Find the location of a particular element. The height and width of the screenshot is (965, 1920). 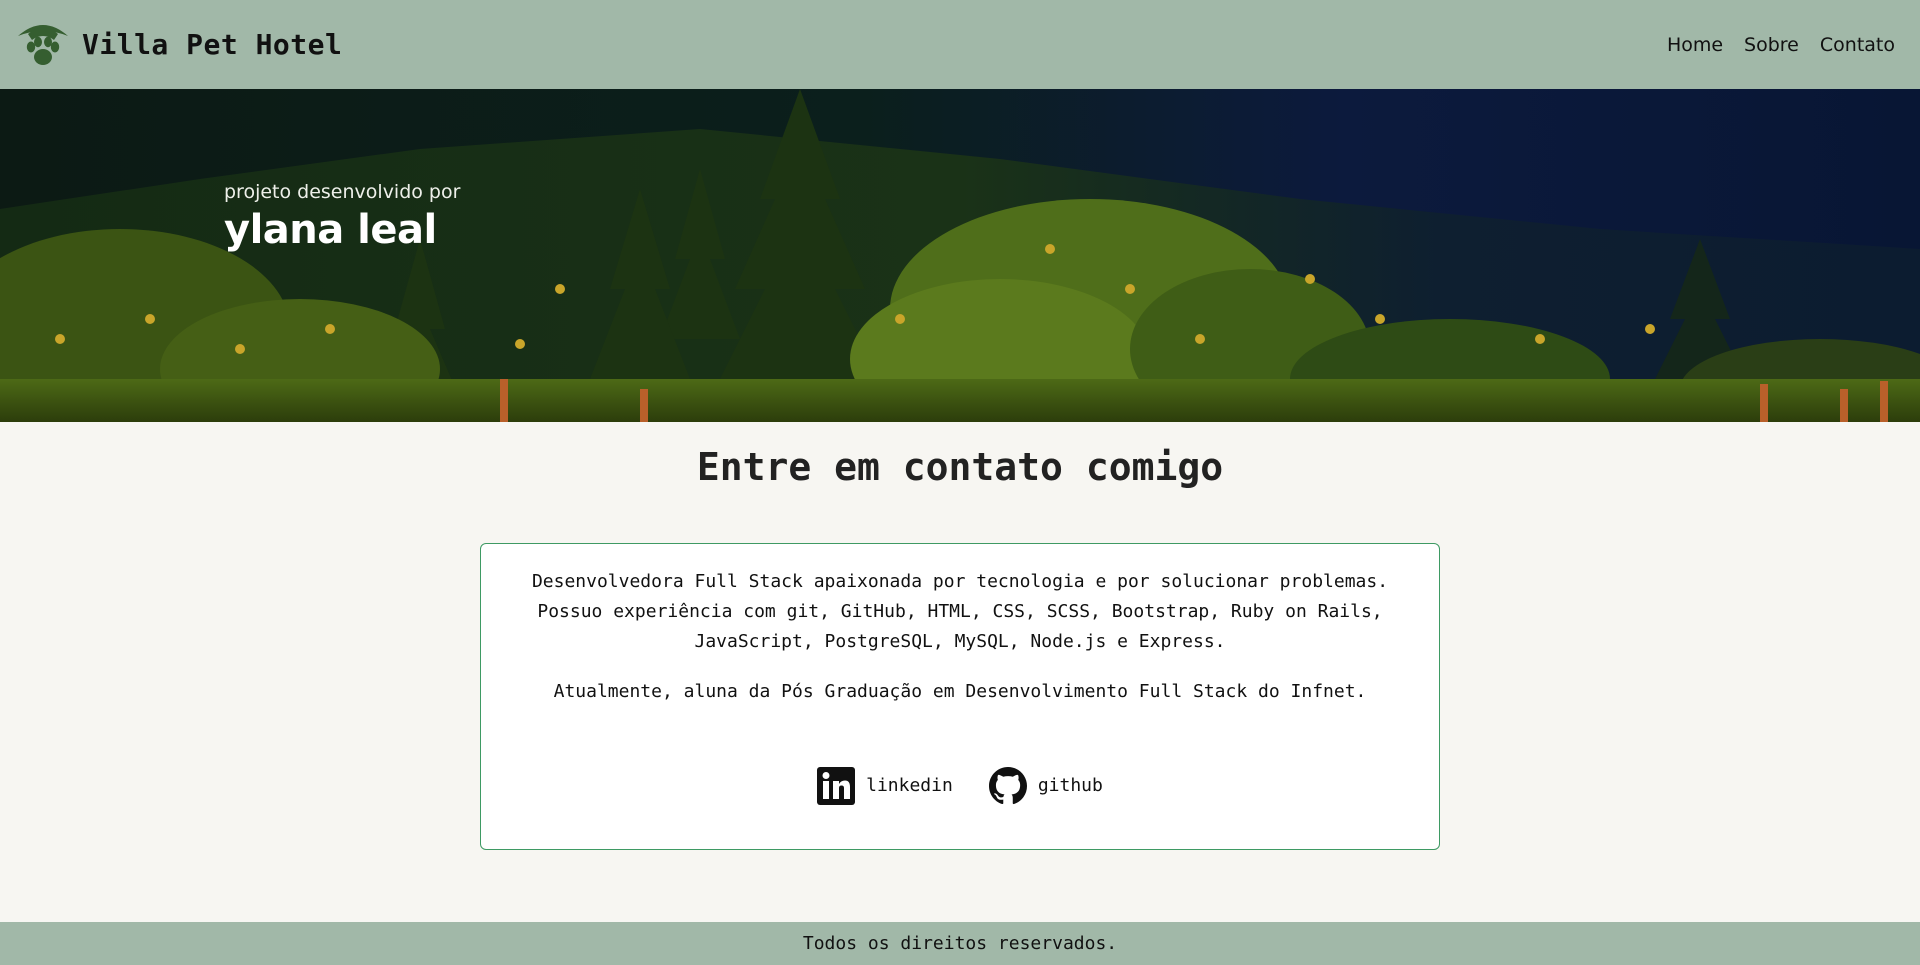

brand-name: Villa Pet Hotel is located at coordinates (212, 44).